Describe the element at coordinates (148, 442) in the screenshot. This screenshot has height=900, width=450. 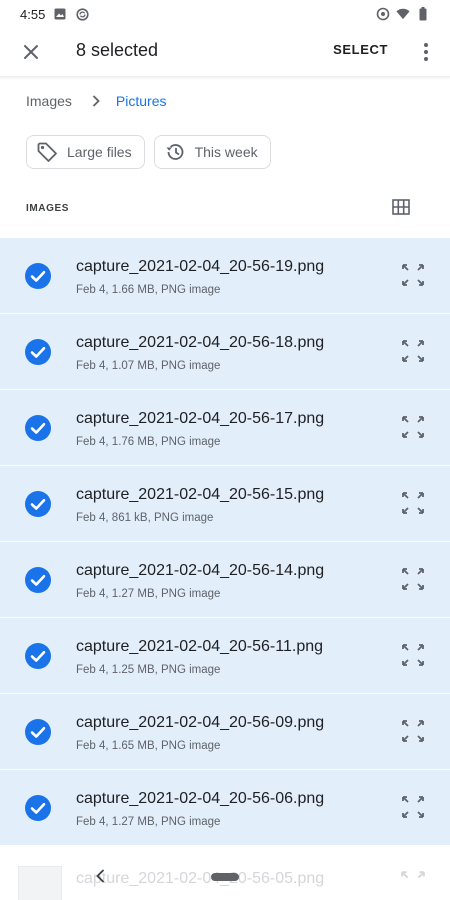
I see `file-meta: Feb 4, 1.76 MB, PNG image` at that location.